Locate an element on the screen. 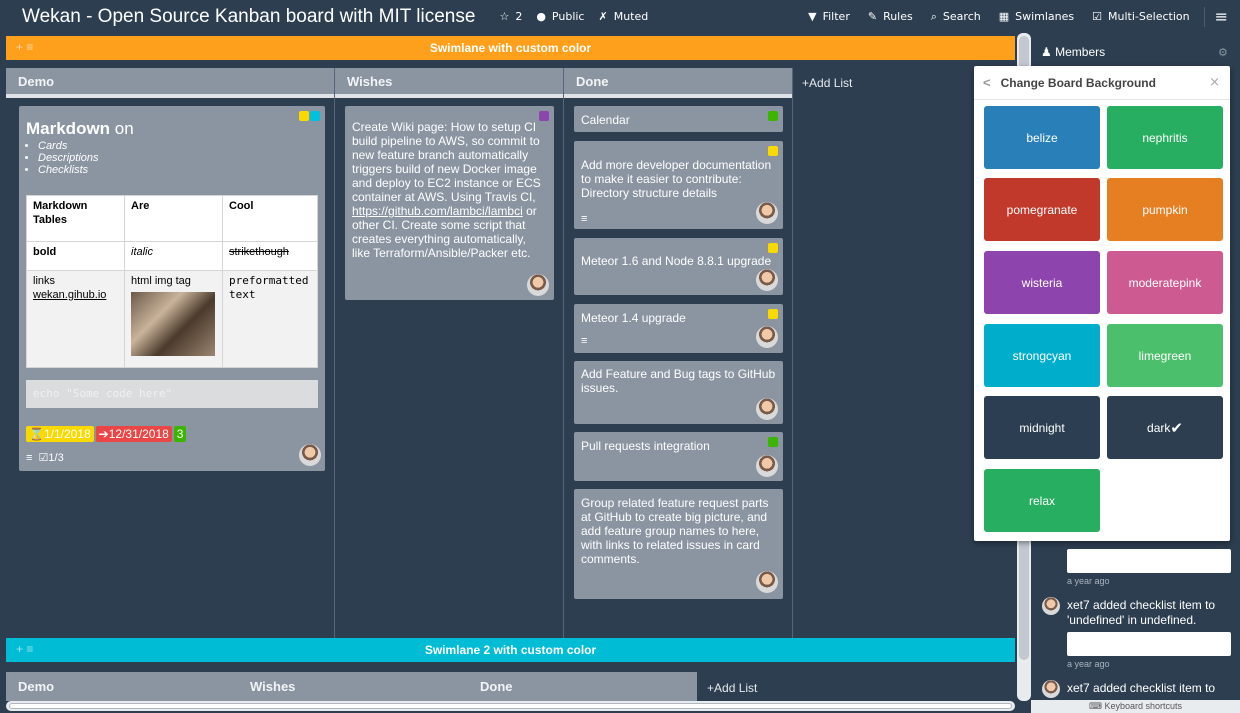  background-moderatepink: moderatepink is located at coordinates (1165, 282).